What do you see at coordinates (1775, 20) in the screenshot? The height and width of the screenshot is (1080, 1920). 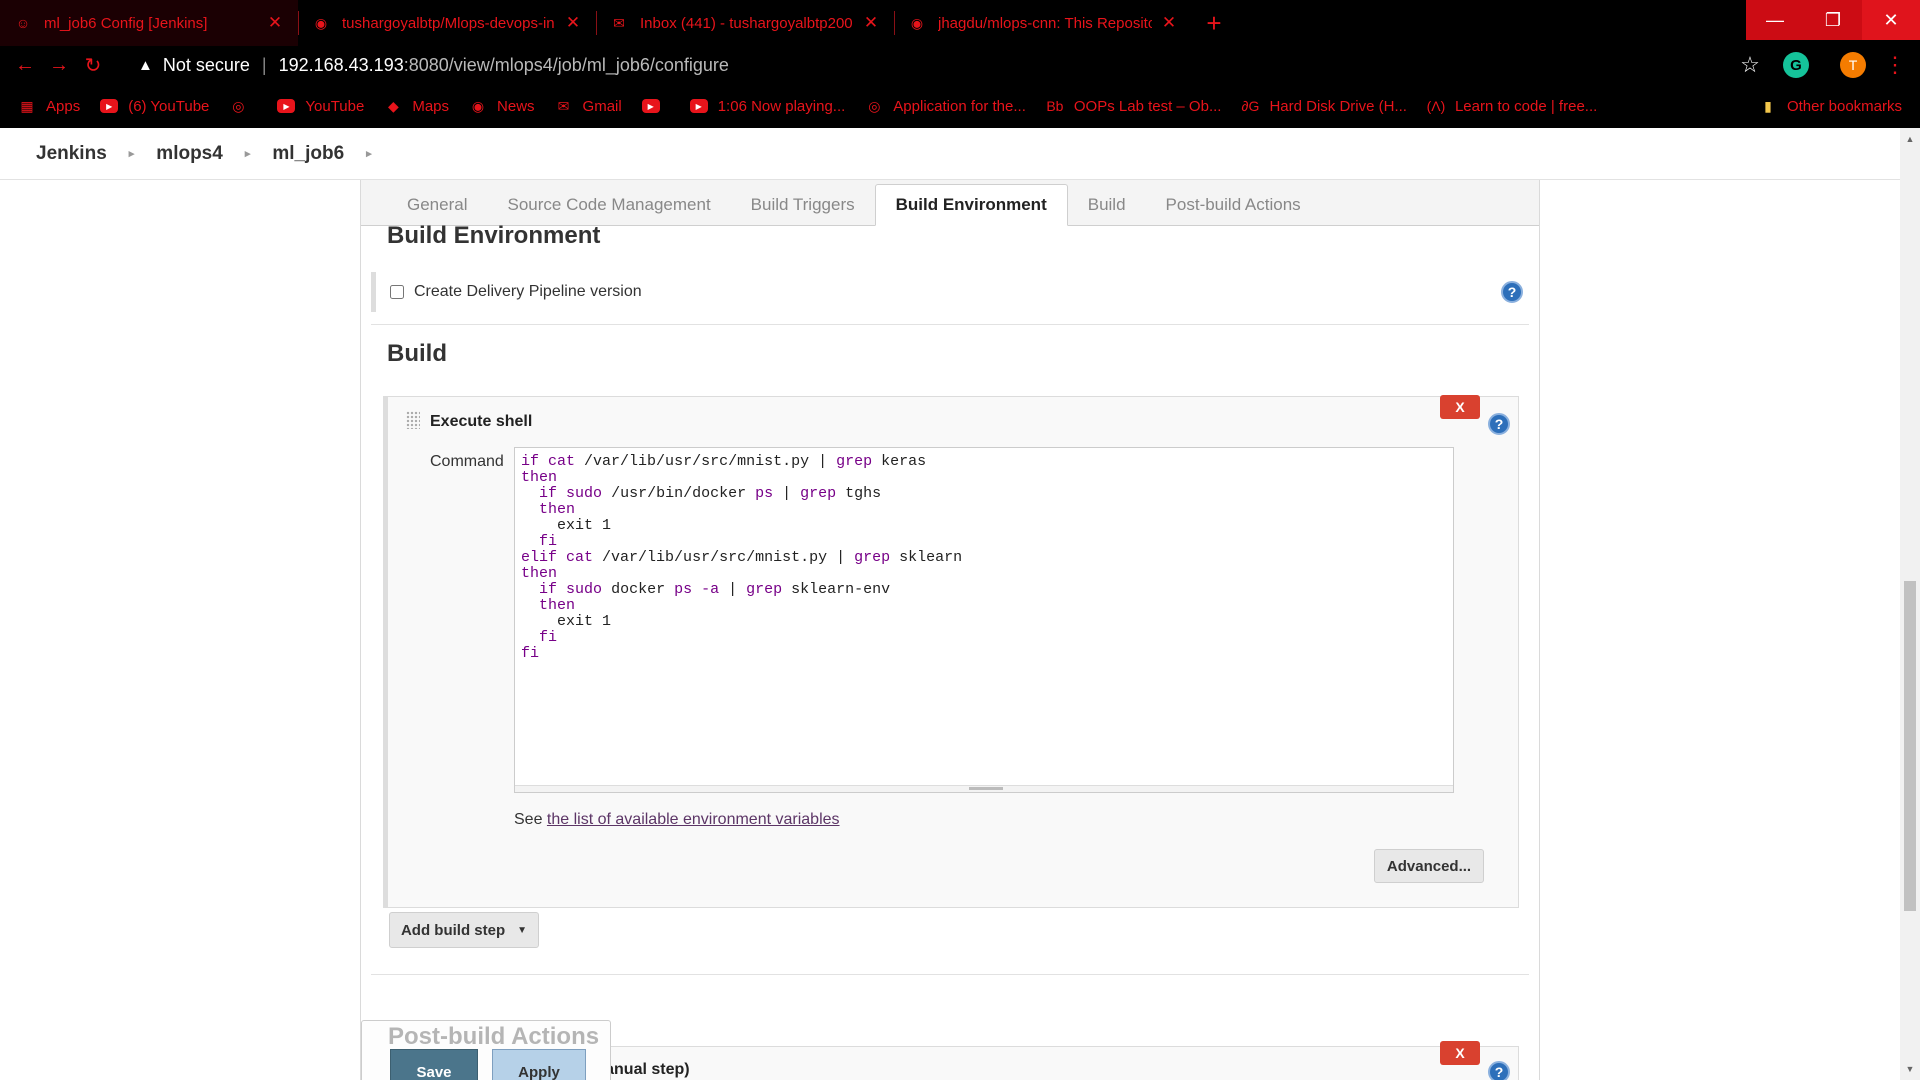 I see `minimize-button: —` at bounding box center [1775, 20].